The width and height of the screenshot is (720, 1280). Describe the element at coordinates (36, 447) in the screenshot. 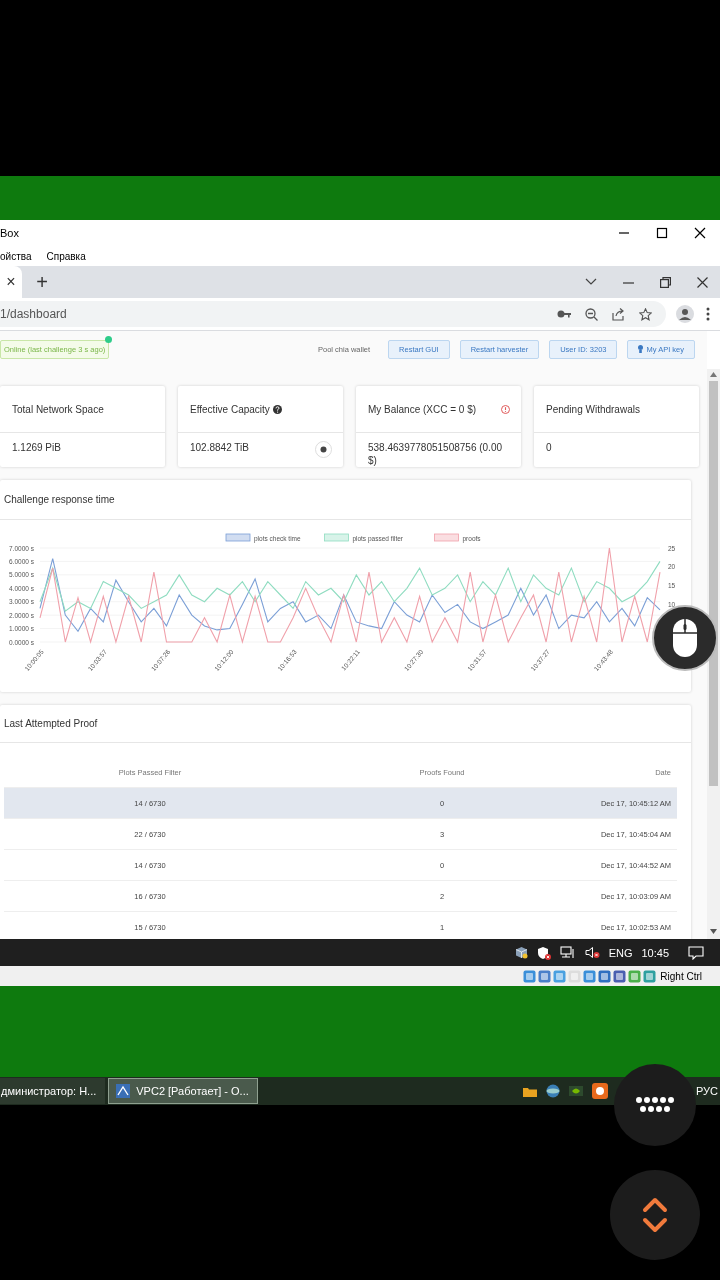

I see `card-value: 1.1269 PiB` at that location.